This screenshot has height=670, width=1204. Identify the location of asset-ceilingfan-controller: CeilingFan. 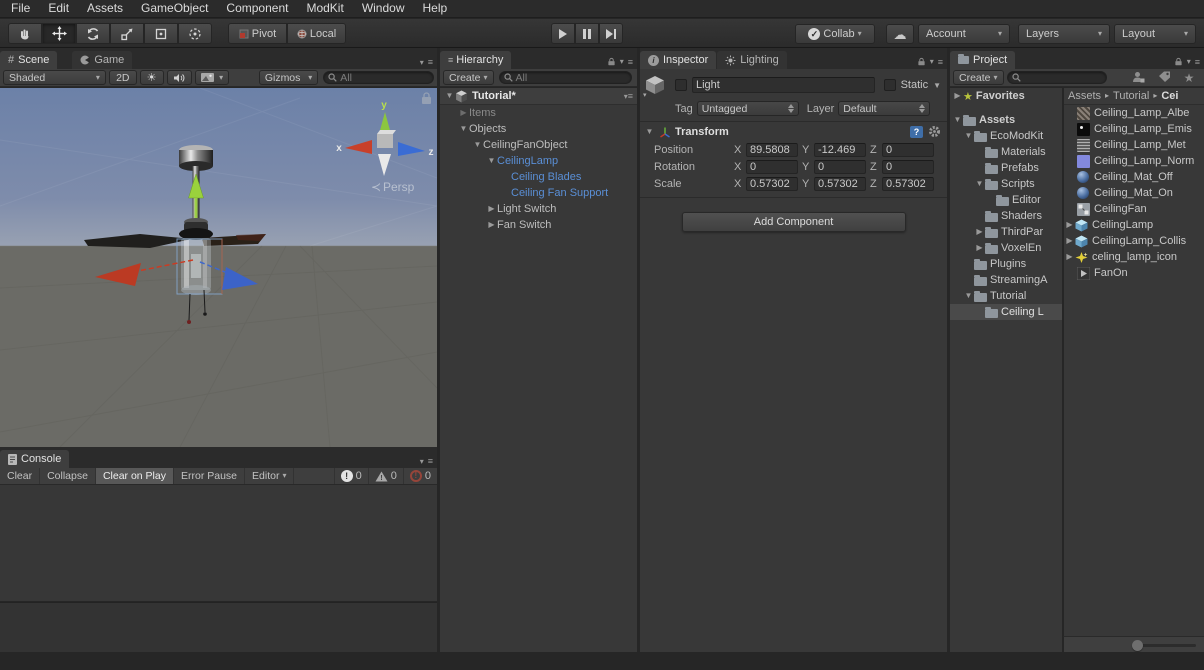
(1134, 209).